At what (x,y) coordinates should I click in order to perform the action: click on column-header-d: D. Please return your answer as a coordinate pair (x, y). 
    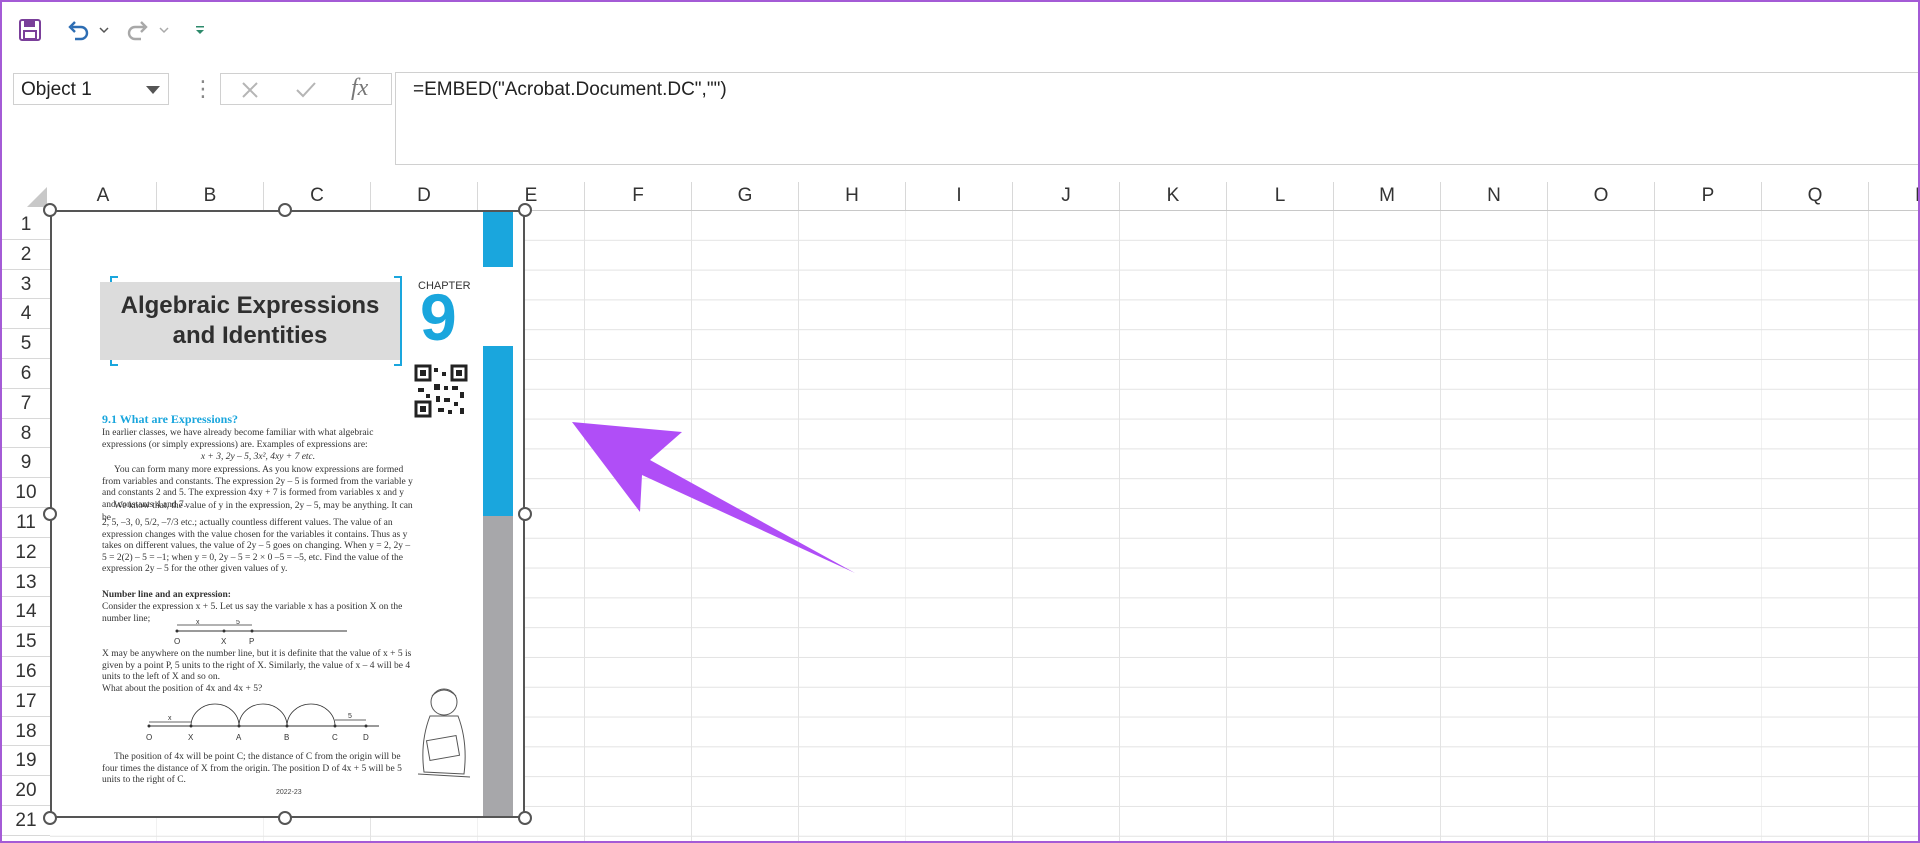
    Looking at the image, I should click on (424, 196).